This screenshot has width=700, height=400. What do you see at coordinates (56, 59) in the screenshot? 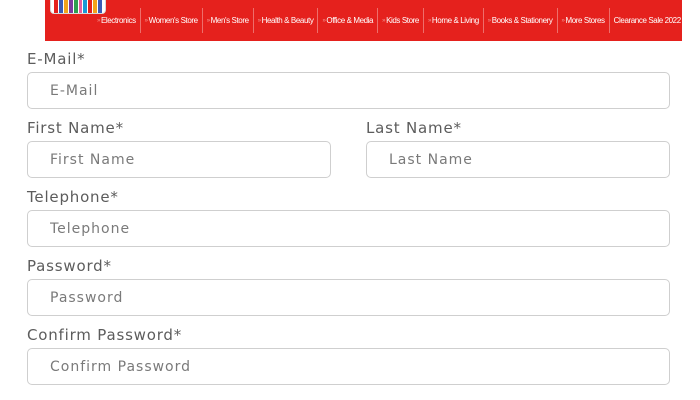
I see `email-label: E-Mail*` at bounding box center [56, 59].